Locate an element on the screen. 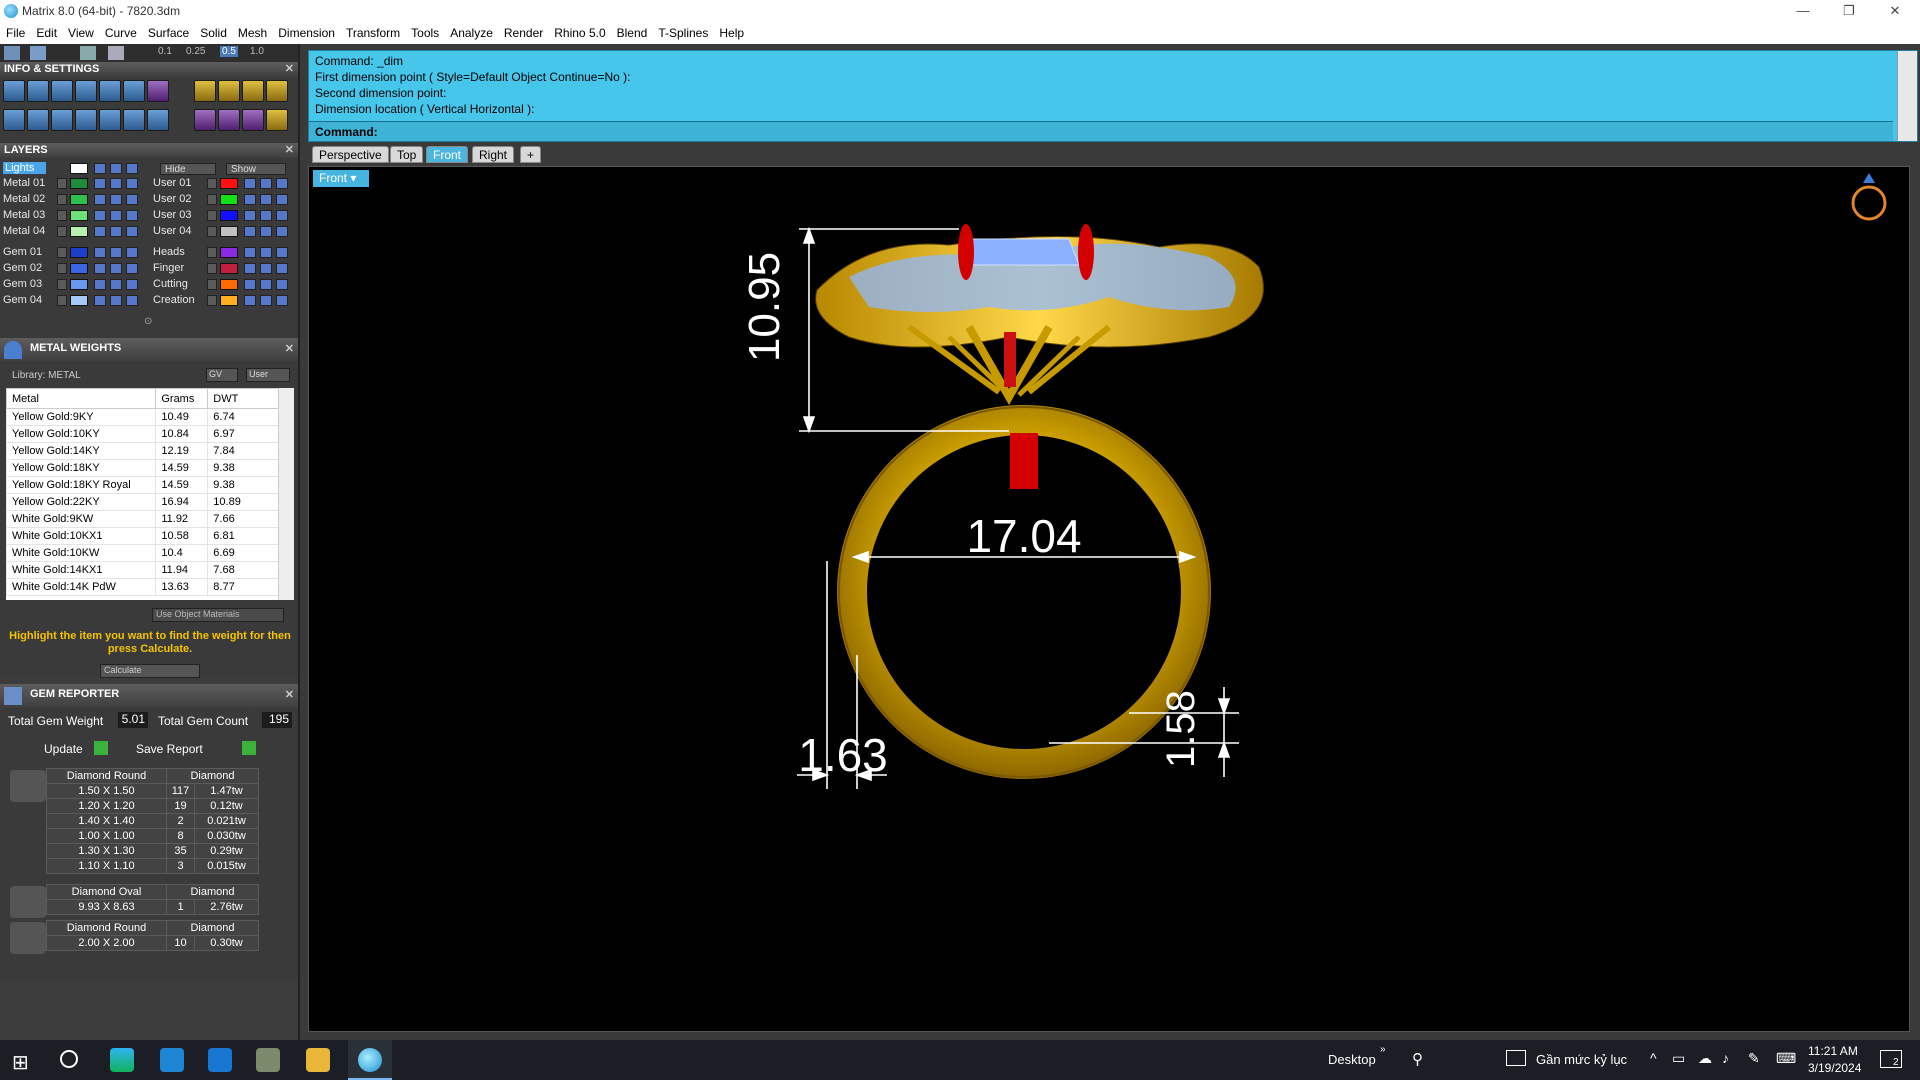  edit-icon is located at coordinates (134, 91).